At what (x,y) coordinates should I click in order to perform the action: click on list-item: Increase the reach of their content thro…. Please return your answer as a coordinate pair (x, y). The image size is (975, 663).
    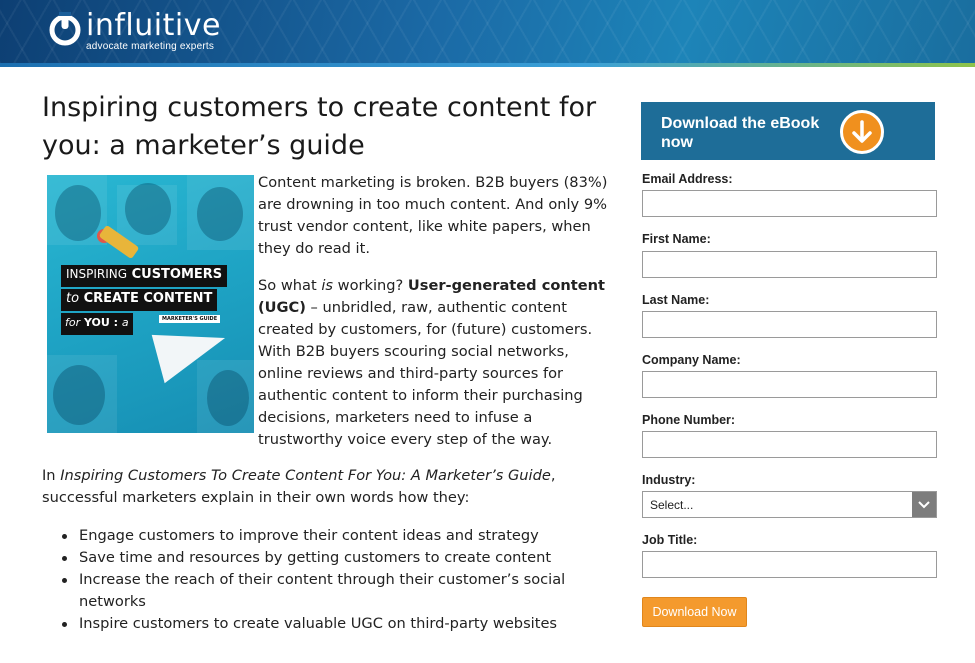
    Looking at the image, I should click on (320, 591).